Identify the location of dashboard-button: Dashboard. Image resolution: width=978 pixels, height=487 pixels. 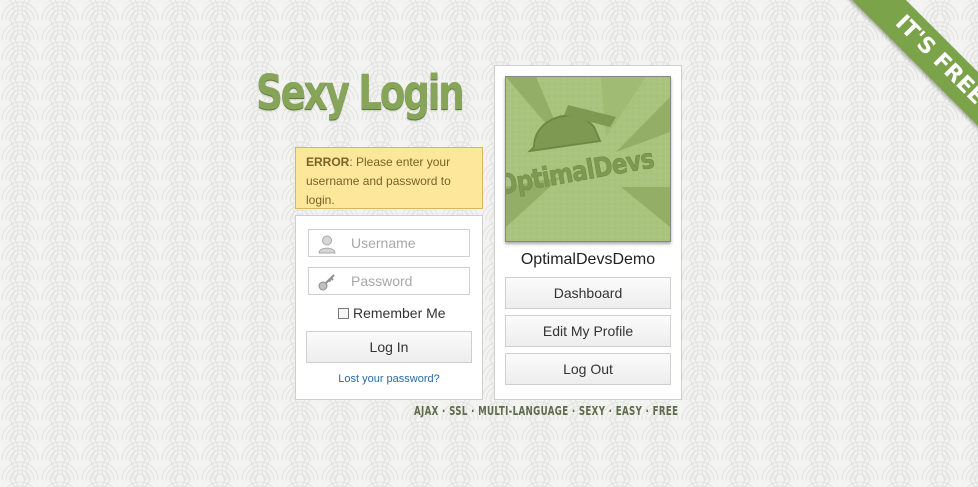
(588, 293).